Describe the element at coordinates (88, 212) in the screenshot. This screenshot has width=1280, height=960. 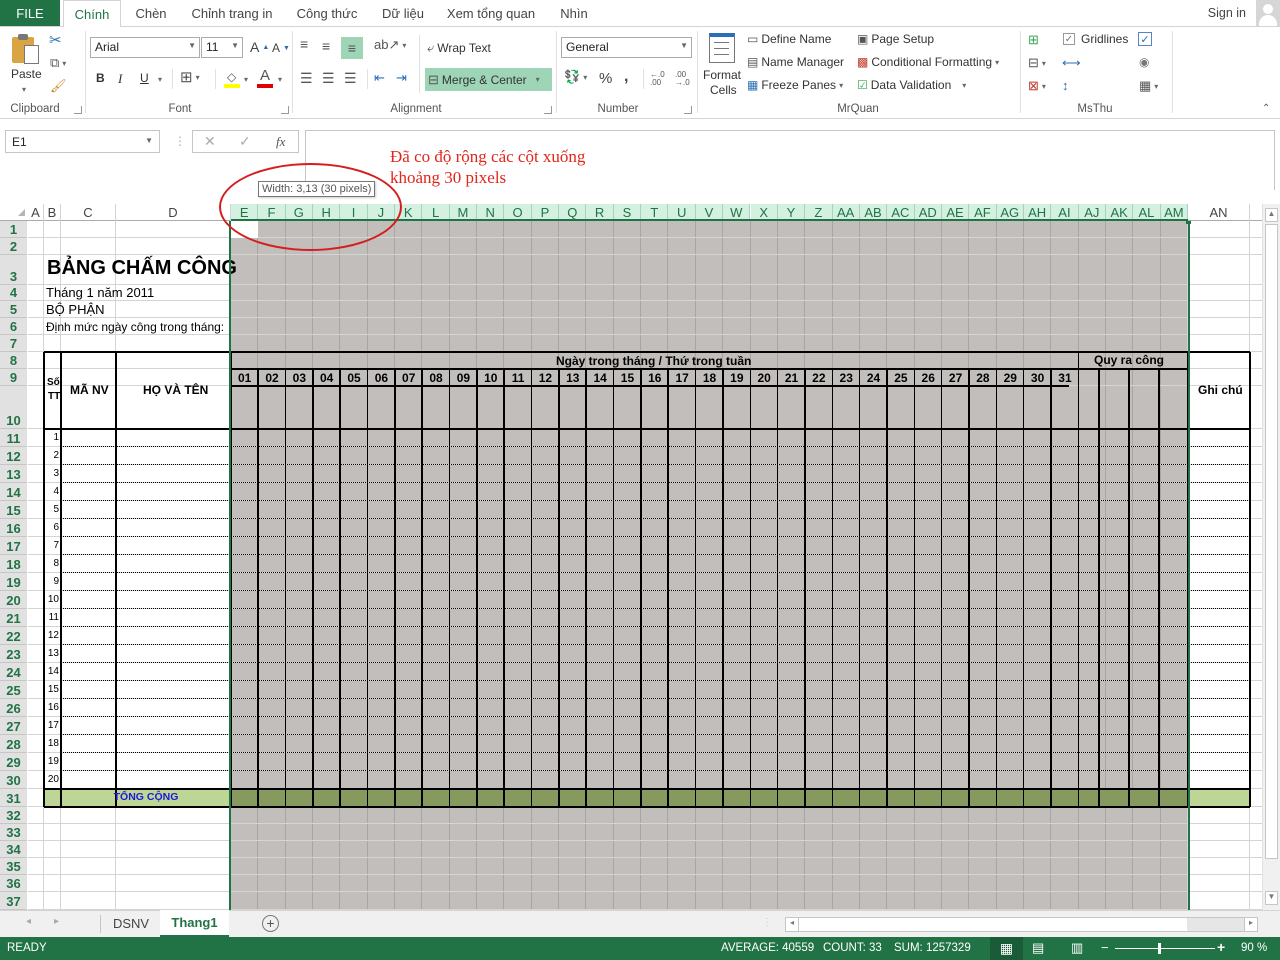
I see `column-header-c: C` at that location.